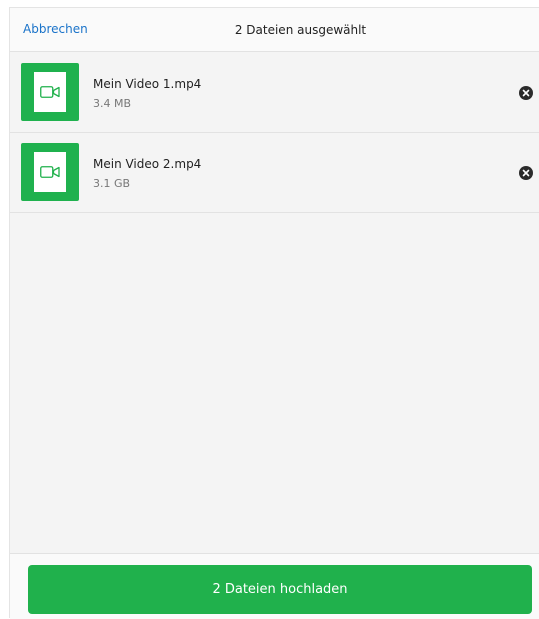 Image resolution: width=539 pixels, height=619 pixels. What do you see at coordinates (112, 103) in the screenshot?
I see `file-size: 3.4 MB` at bounding box center [112, 103].